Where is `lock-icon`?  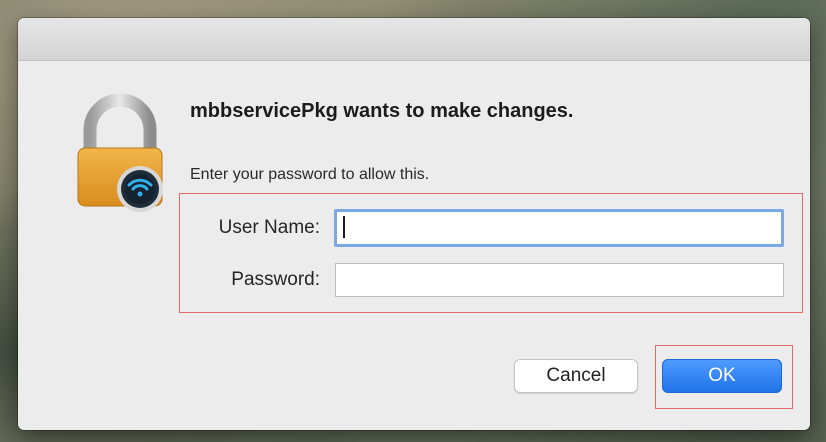
lock-icon is located at coordinates (120, 158).